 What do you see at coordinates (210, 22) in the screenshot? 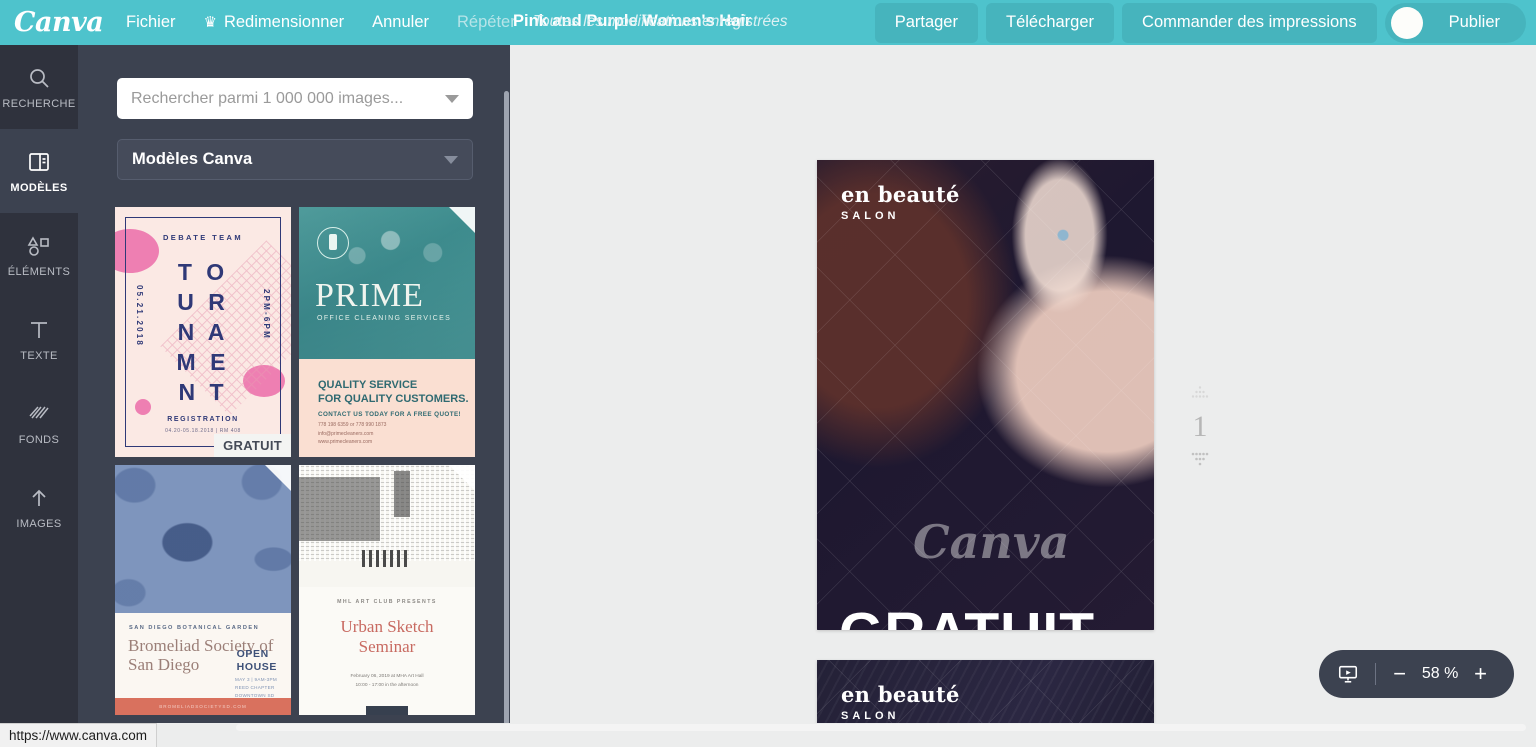
I see `crown-icon: ♛` at bounding box center [210, 22].